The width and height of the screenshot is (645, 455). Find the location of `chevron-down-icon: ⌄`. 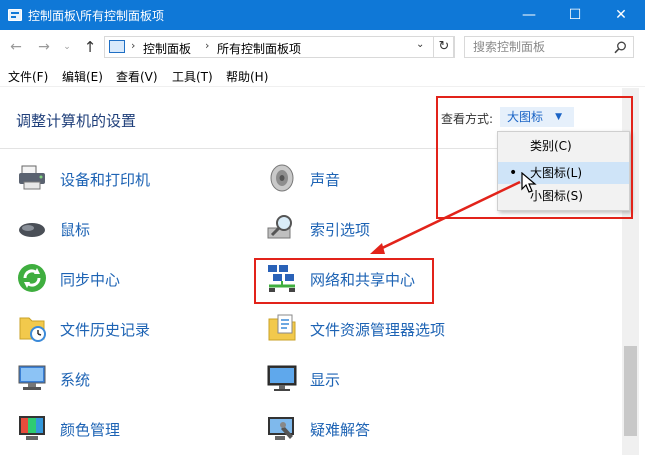

chevron-down-icon: ⌄ is located at coordinates (420, 44).